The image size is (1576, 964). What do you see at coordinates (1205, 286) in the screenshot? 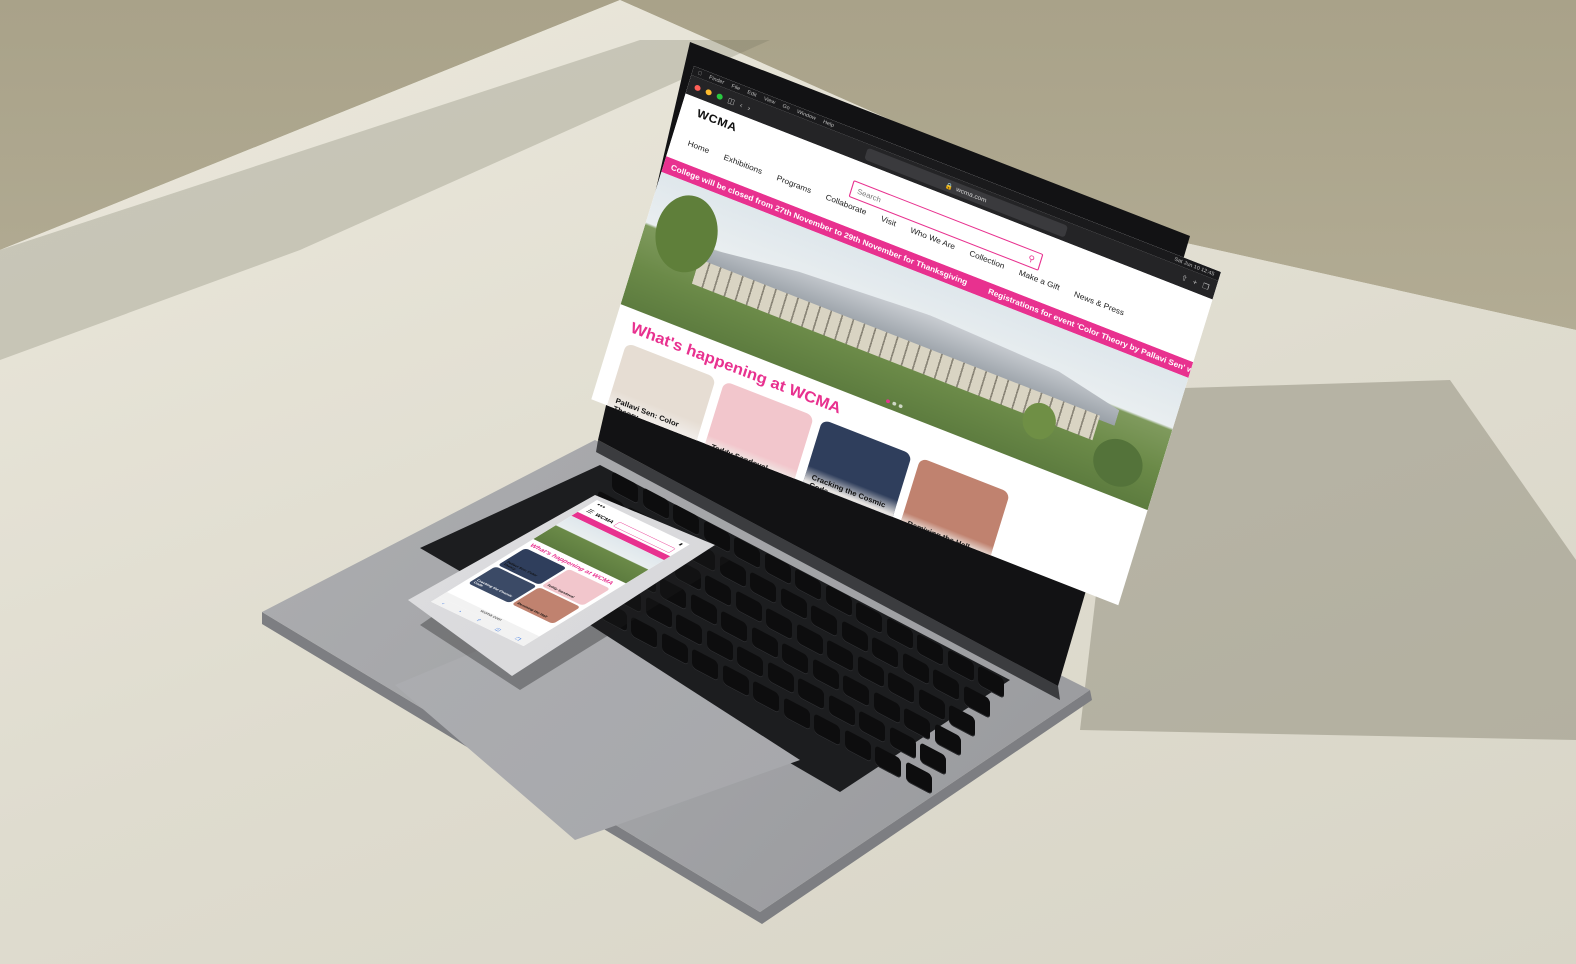
I see `tabs-overview-icon: ❐` at bounding box center [1205, 286].